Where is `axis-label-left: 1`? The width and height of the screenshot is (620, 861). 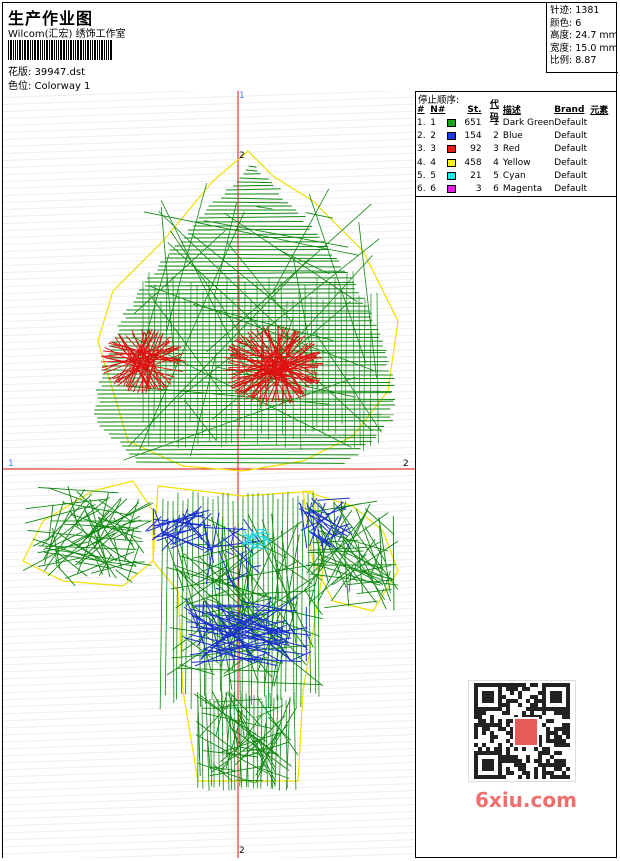
axis-label-left: 1 is located at coordinates (11, 464).